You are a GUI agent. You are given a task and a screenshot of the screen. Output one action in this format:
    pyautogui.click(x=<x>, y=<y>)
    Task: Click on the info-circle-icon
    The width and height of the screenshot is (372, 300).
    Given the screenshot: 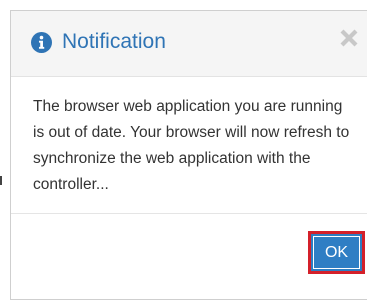 What is the action you would take?
    pyautogui.click(x=41, y=42)
    